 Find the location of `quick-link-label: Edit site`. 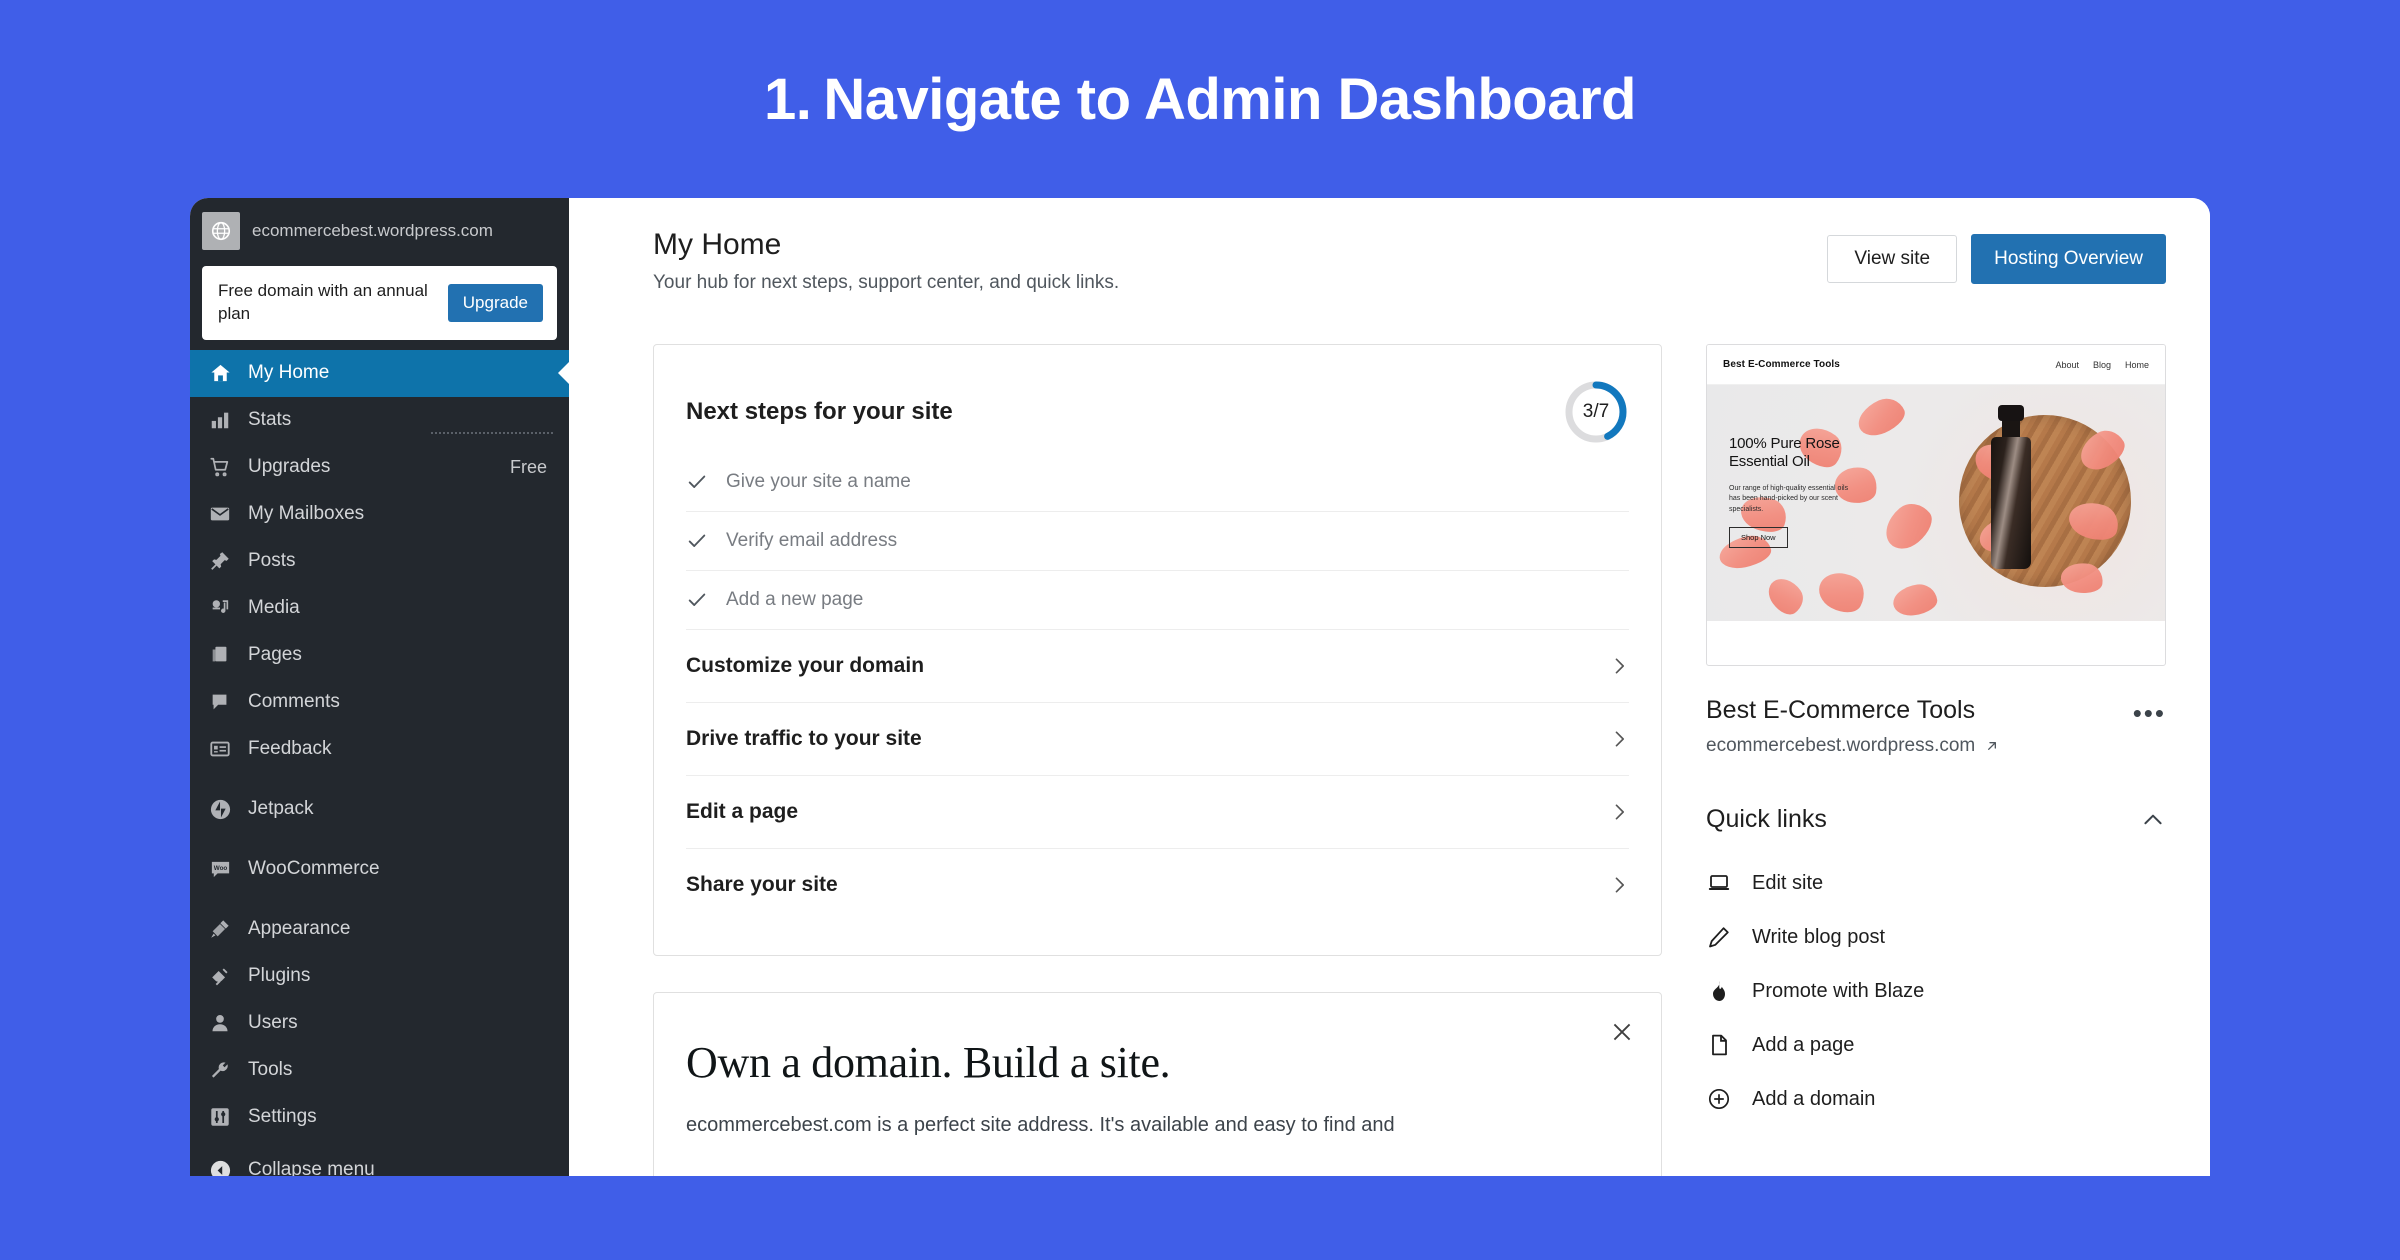

quick-link-label: Edit site is located at coordinates (1788, 882).